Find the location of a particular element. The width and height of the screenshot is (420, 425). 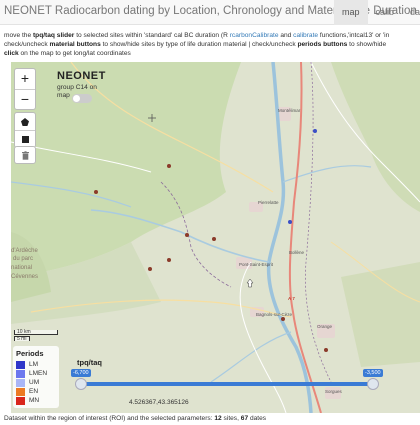

rcarbon-link: rcarbon is located at coordinates (241, 35).